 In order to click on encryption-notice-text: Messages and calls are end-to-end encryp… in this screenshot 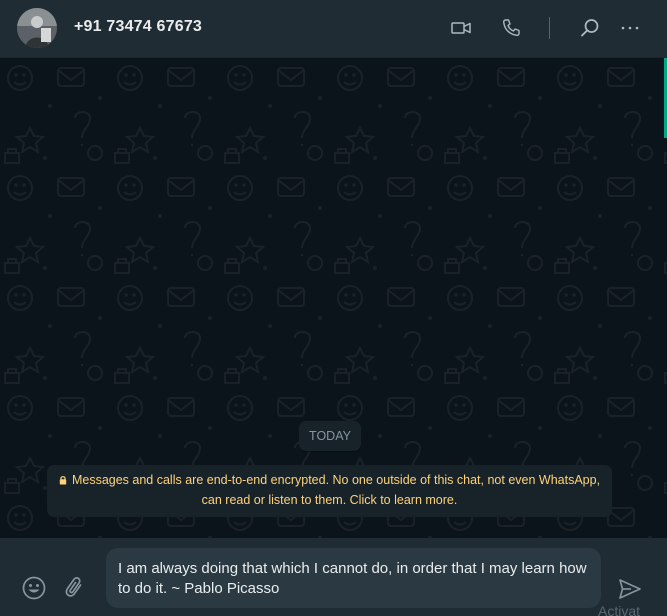, I will do `click(336, 490)`.